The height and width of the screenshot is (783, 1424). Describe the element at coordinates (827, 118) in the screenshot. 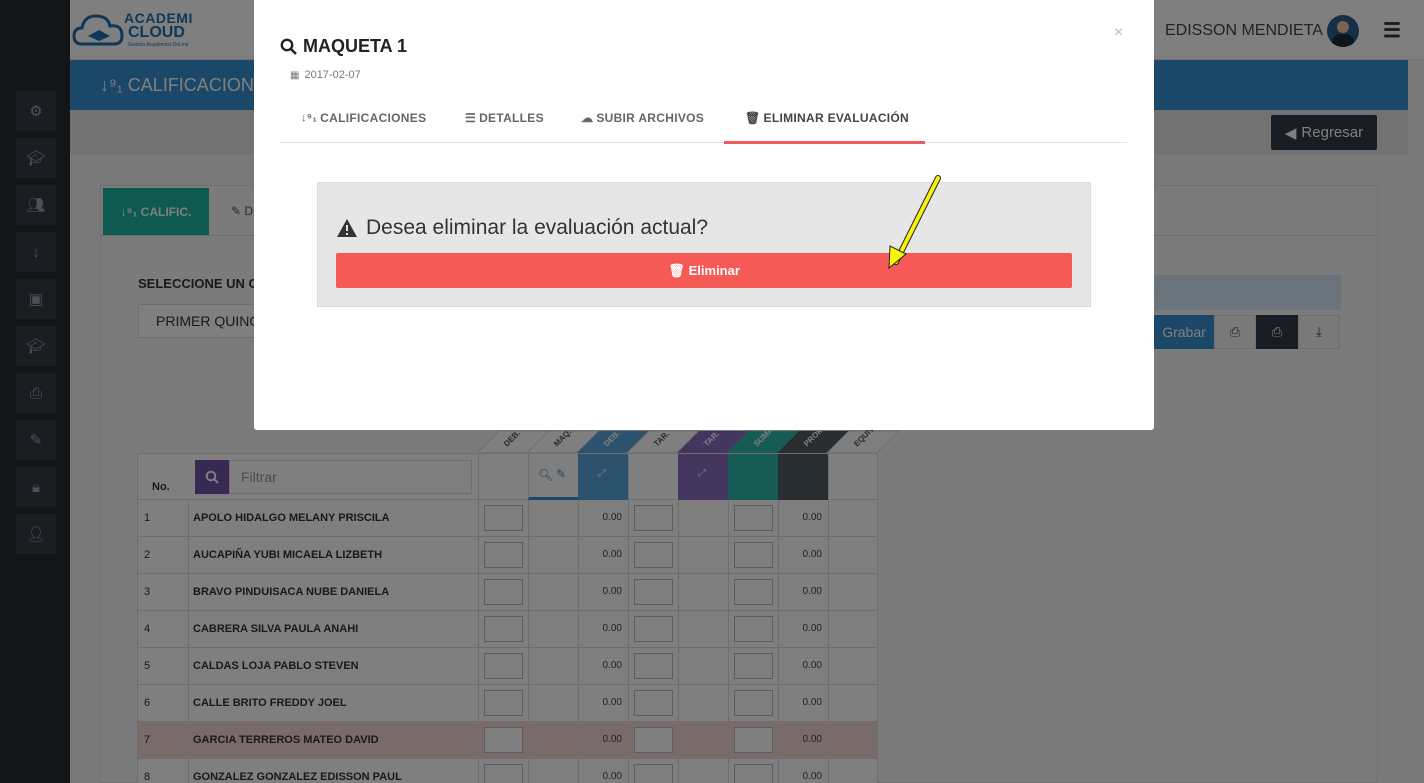

I see `modal-tab-eliminar: 🗑︎ ELIMINAR EVALUACIÓN` at that location.